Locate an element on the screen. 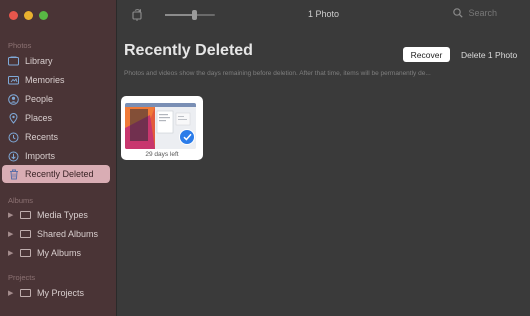 The image size is (530, 316). sidebar-item-library: Library is located at coordinates (30, 61).